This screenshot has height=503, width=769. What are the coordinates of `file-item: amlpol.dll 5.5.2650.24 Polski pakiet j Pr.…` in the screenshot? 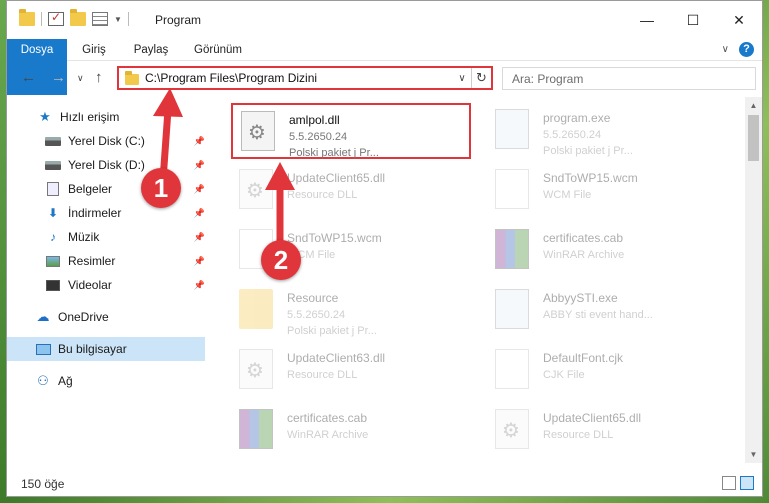 It's located at (351, 131).